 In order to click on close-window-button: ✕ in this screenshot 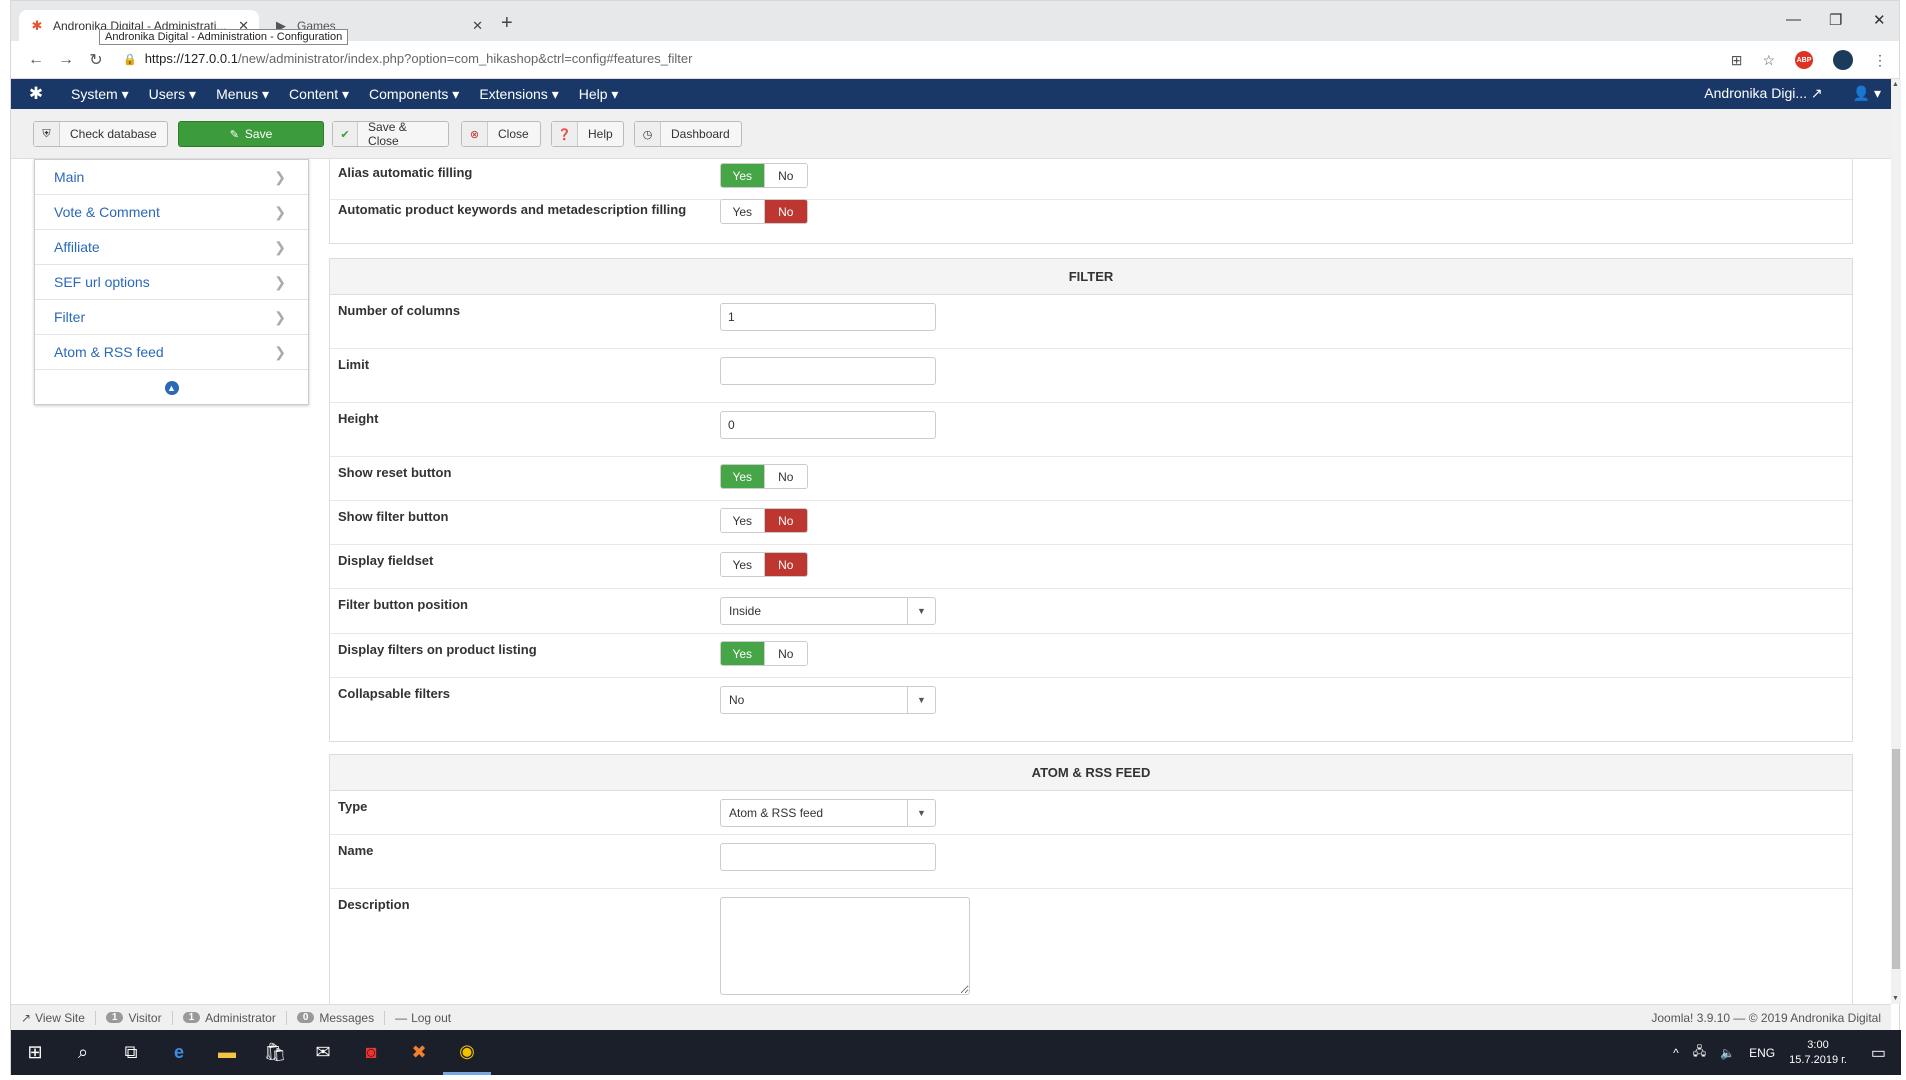, I will do `click(1879, 20)`.